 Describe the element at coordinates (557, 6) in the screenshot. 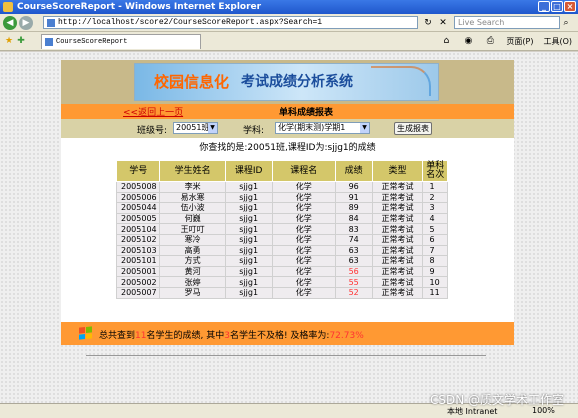

I see `maximize-button: □` at that location.